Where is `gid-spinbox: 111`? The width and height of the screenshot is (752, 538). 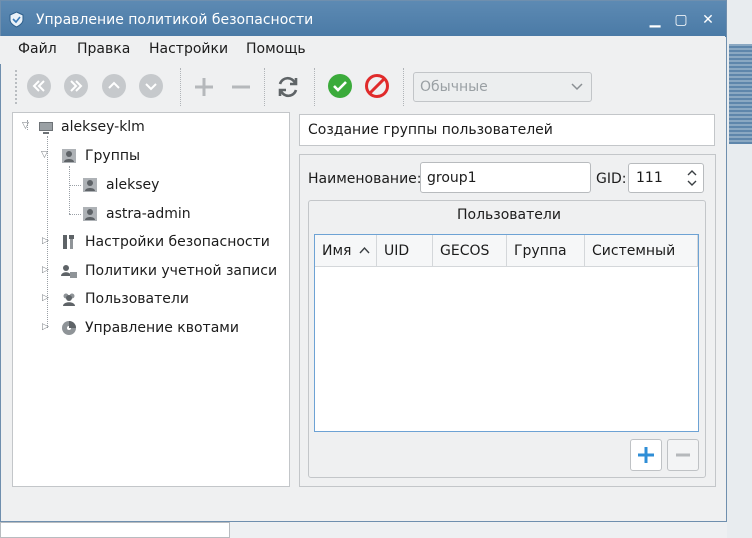 gid-spinbox: 111 is located at coordinates (666, 178).